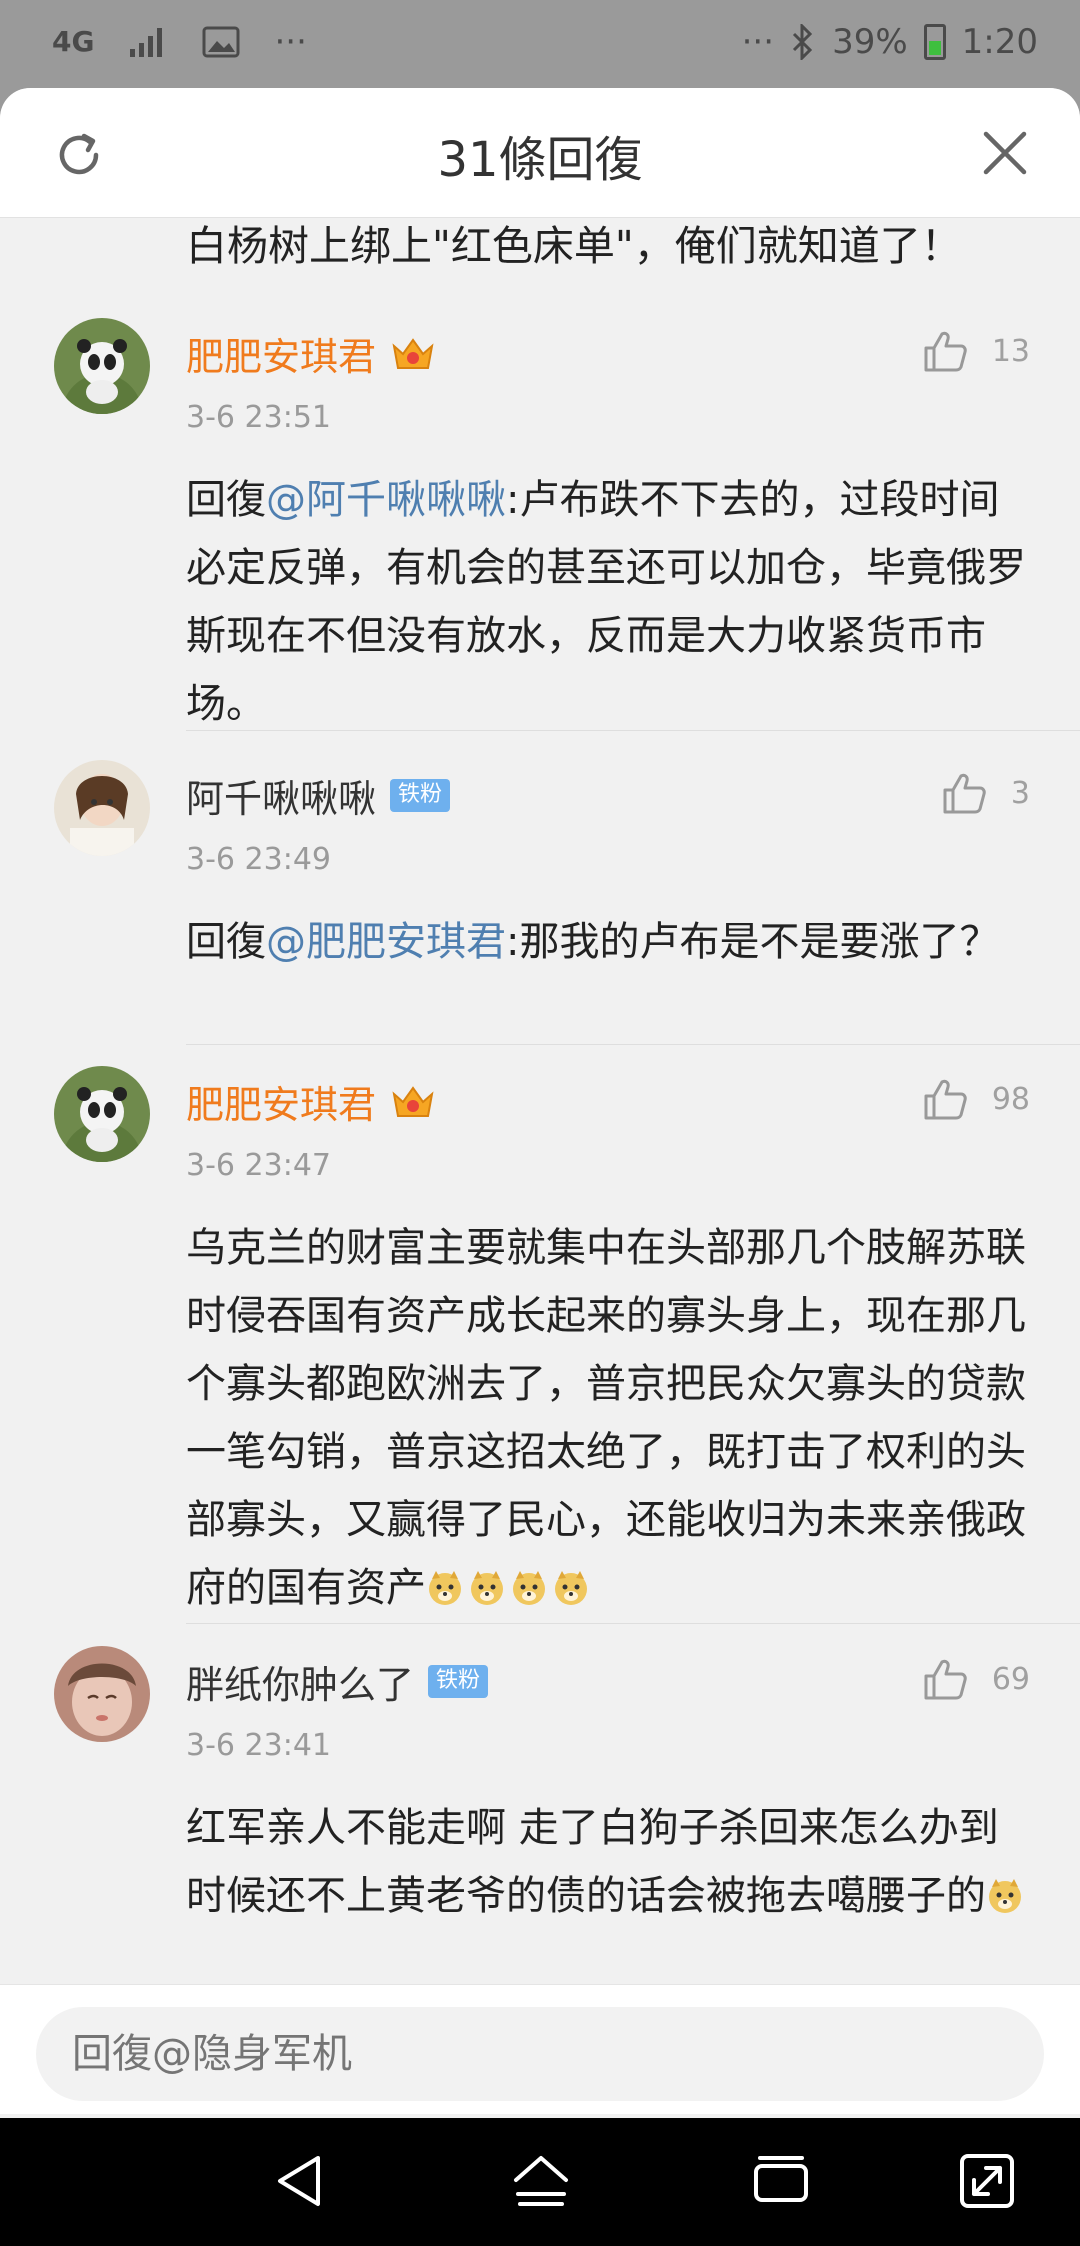 This screenshot has height=2246, width=1080. What do you see at coordinates (258, 1745) in the screenshot?
I see `comment-time: 3-6 23:41` at bounding box center [258, 1745].